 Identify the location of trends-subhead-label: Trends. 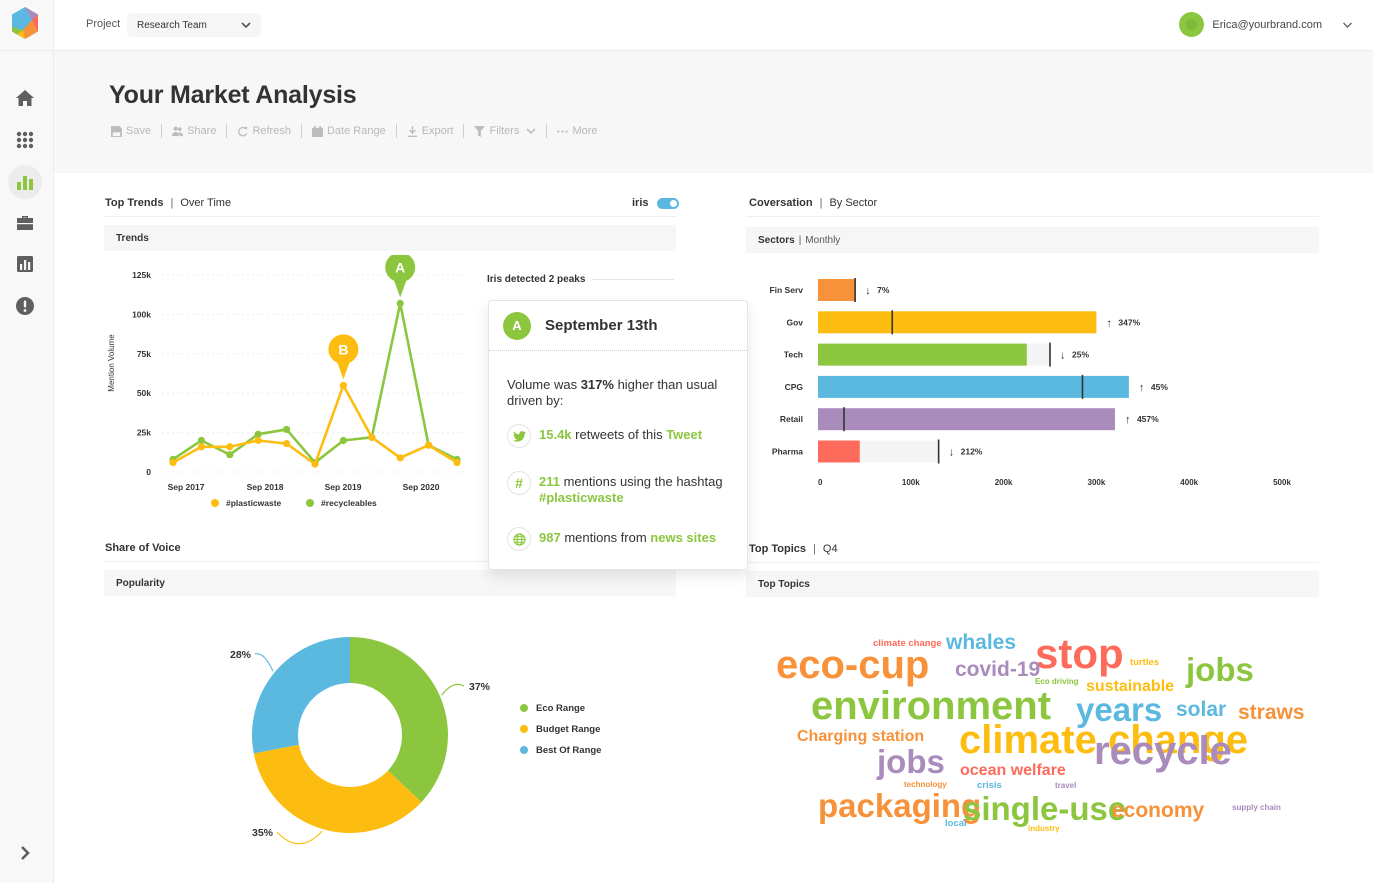
(132, 238).